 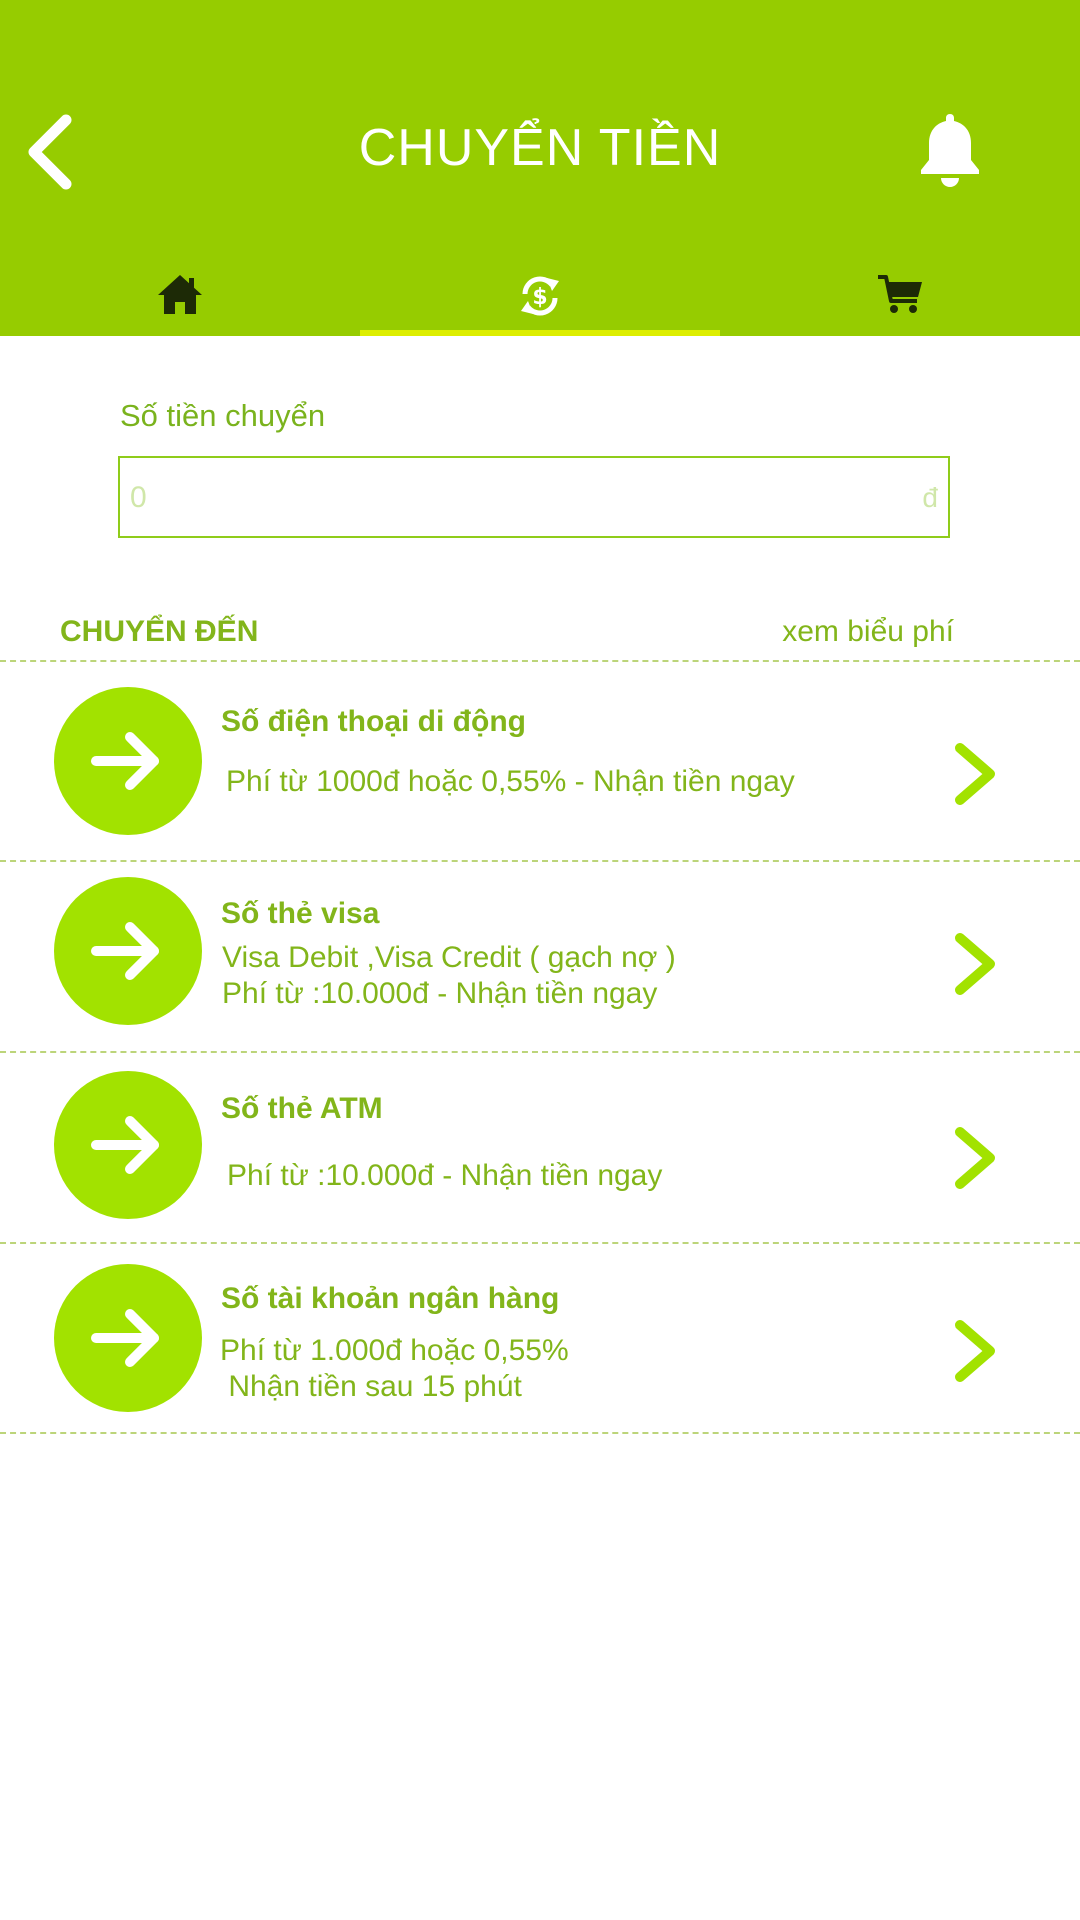 I want to click on tab-home, so click(x=180, y=302).